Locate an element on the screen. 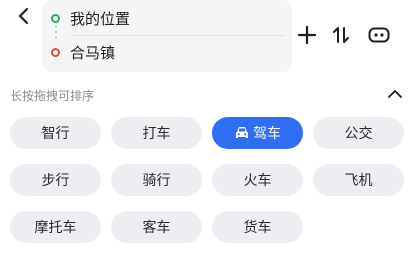  mode-transit-button: 公交 is located at coordinates (358, 133).